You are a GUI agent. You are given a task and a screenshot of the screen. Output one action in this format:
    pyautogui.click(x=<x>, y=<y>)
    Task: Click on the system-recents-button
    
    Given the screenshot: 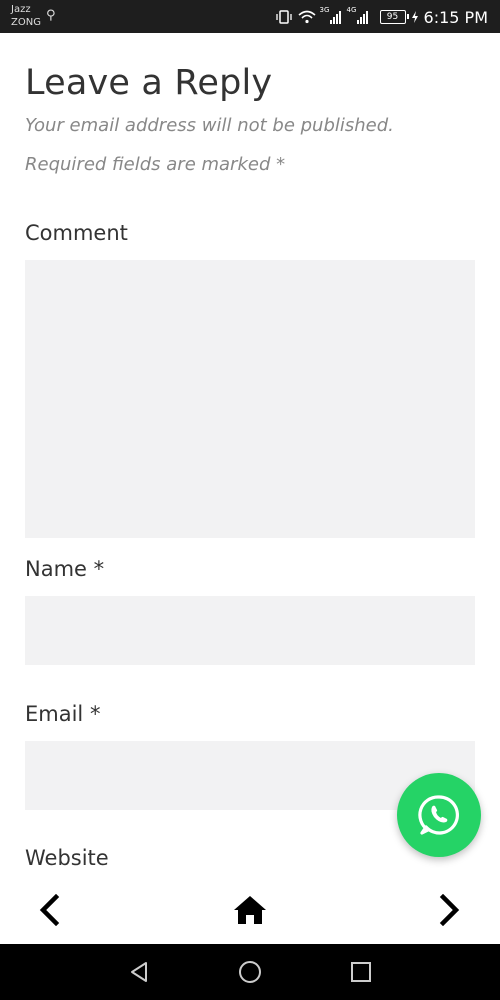 What is the action you would take?
    pyautogui.click(x=361, y=972)
    